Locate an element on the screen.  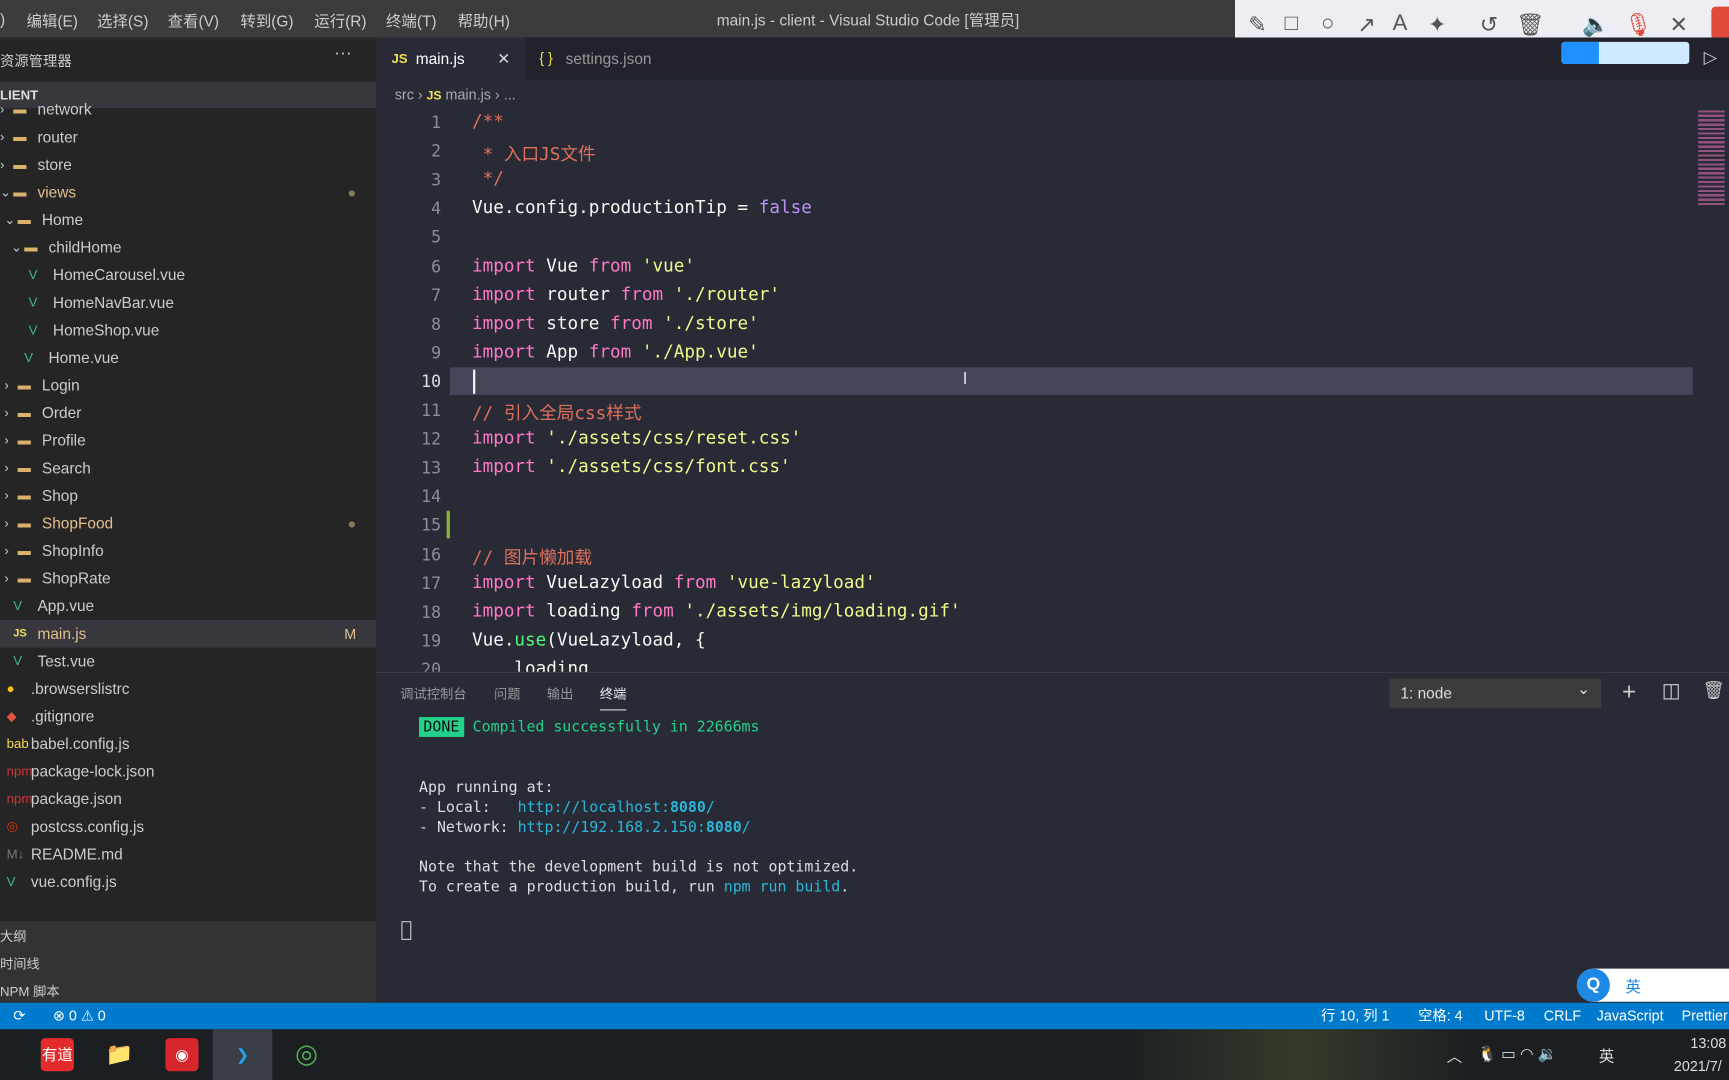
split-terminal-icon: ◫ is located at coordinates (1671, 691).